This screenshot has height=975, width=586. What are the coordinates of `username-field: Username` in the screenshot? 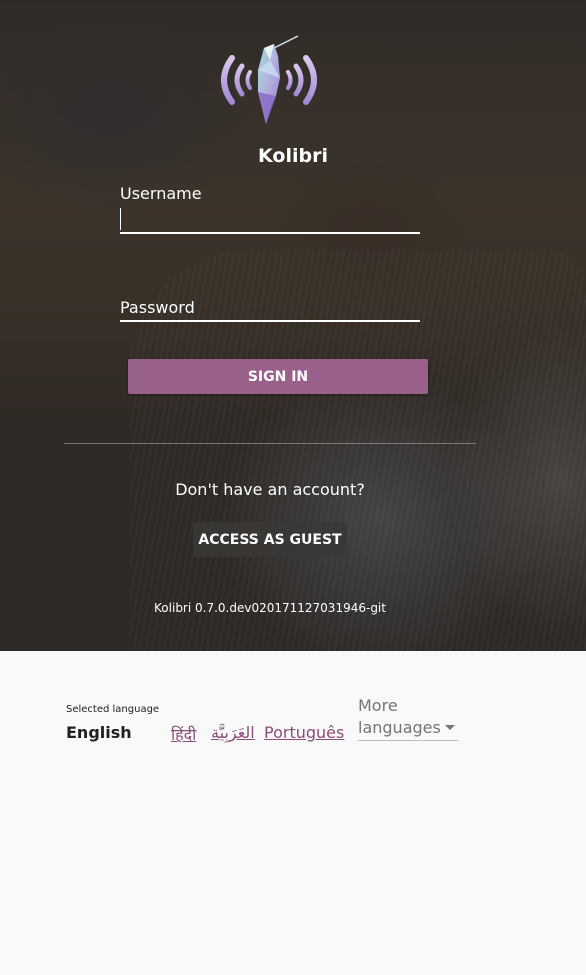 It's located at (270, 210).